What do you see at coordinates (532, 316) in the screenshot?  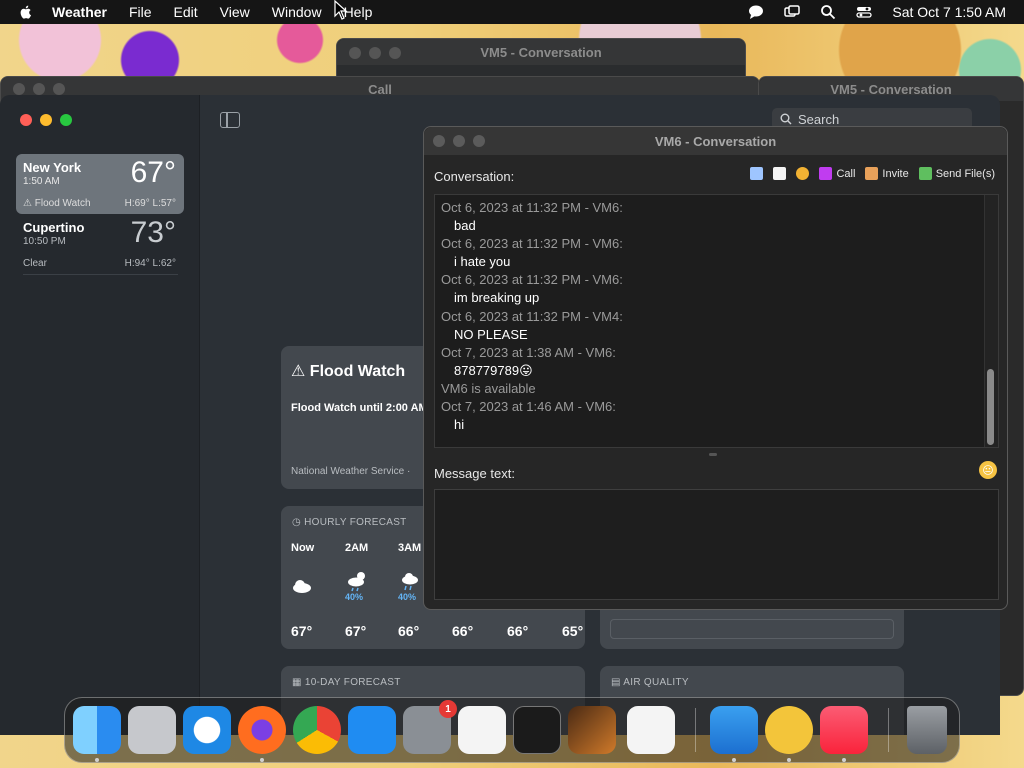 I see `message-header: Oct 6, 2023 at 11:32 PM - VM4:` at bounding box center [532, 316].